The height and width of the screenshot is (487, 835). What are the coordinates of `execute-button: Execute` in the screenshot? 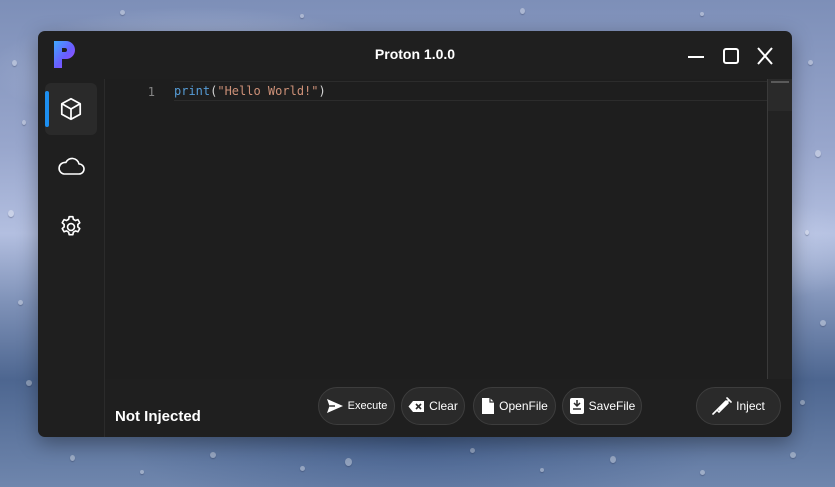 It's located at (356, 406).